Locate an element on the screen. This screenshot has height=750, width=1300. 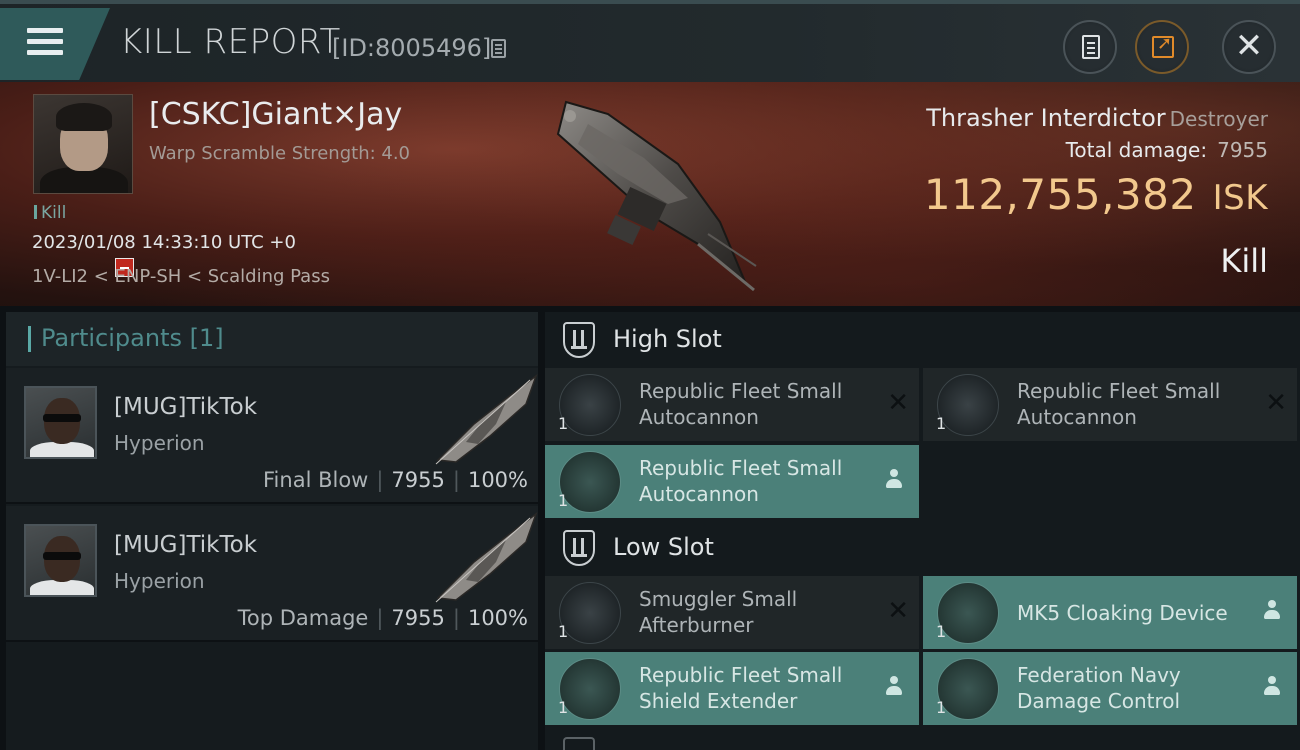
module-name-line2: Afterburner is located at coordinates (696, 625).